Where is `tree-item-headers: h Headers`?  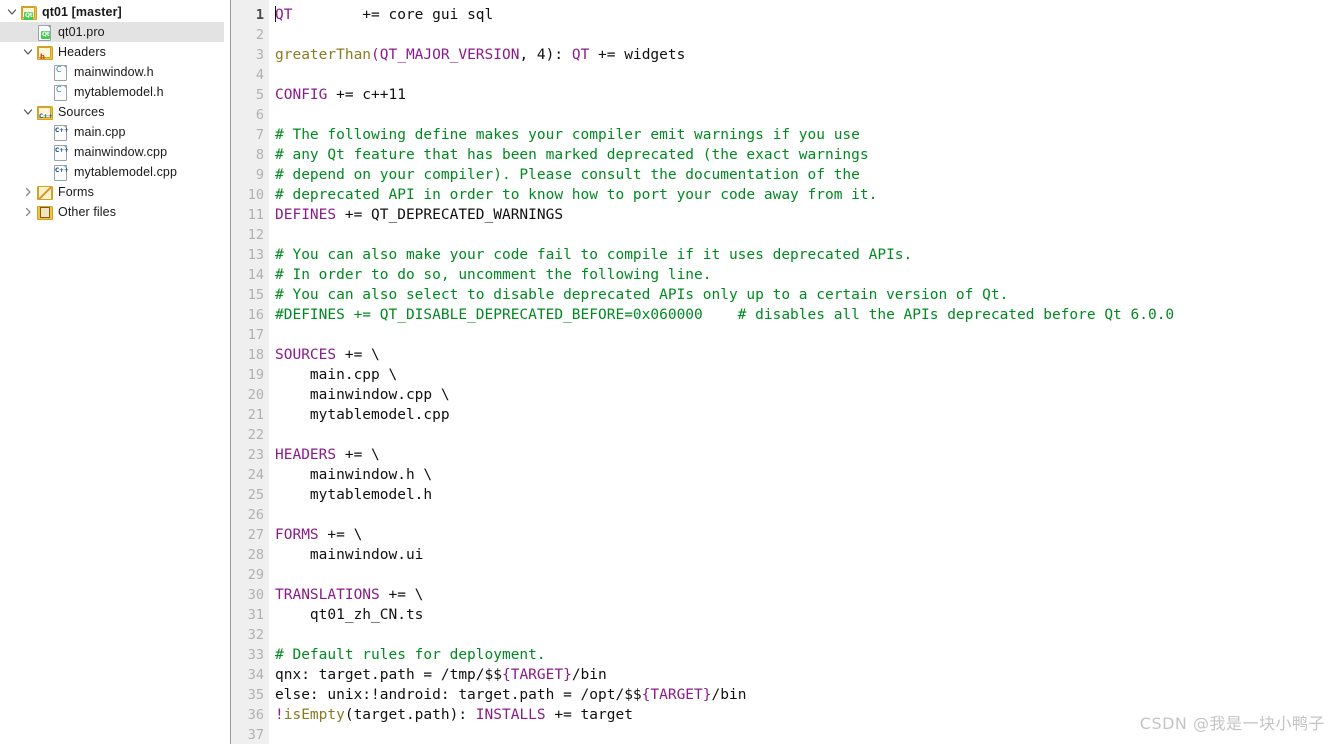 tree-item-headers: h Headers is located at coordinates (112, 52).